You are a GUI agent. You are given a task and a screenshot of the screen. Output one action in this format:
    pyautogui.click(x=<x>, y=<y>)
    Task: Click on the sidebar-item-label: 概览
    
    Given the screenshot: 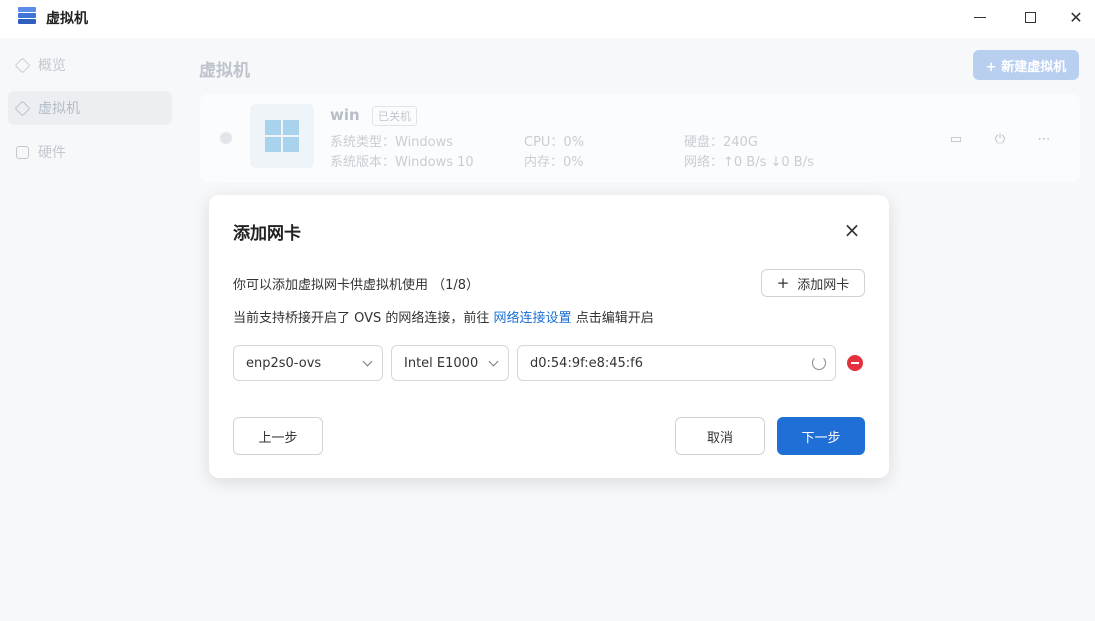 What is the action you would take?
    pyautogui.click(x=52, y=66)
    